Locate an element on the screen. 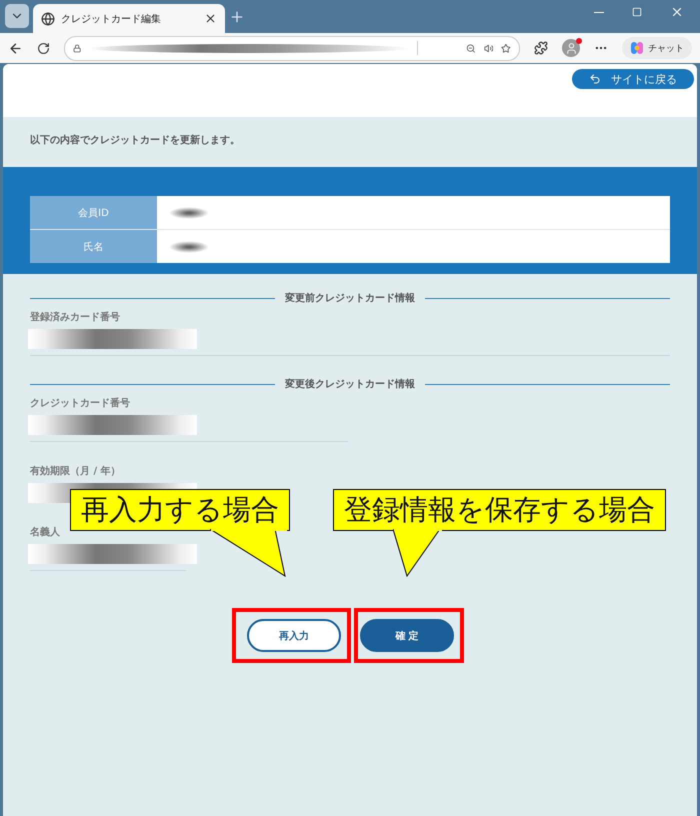 This screenshot has width=700, height=816. person-icon is located at coordinates (571, 48).